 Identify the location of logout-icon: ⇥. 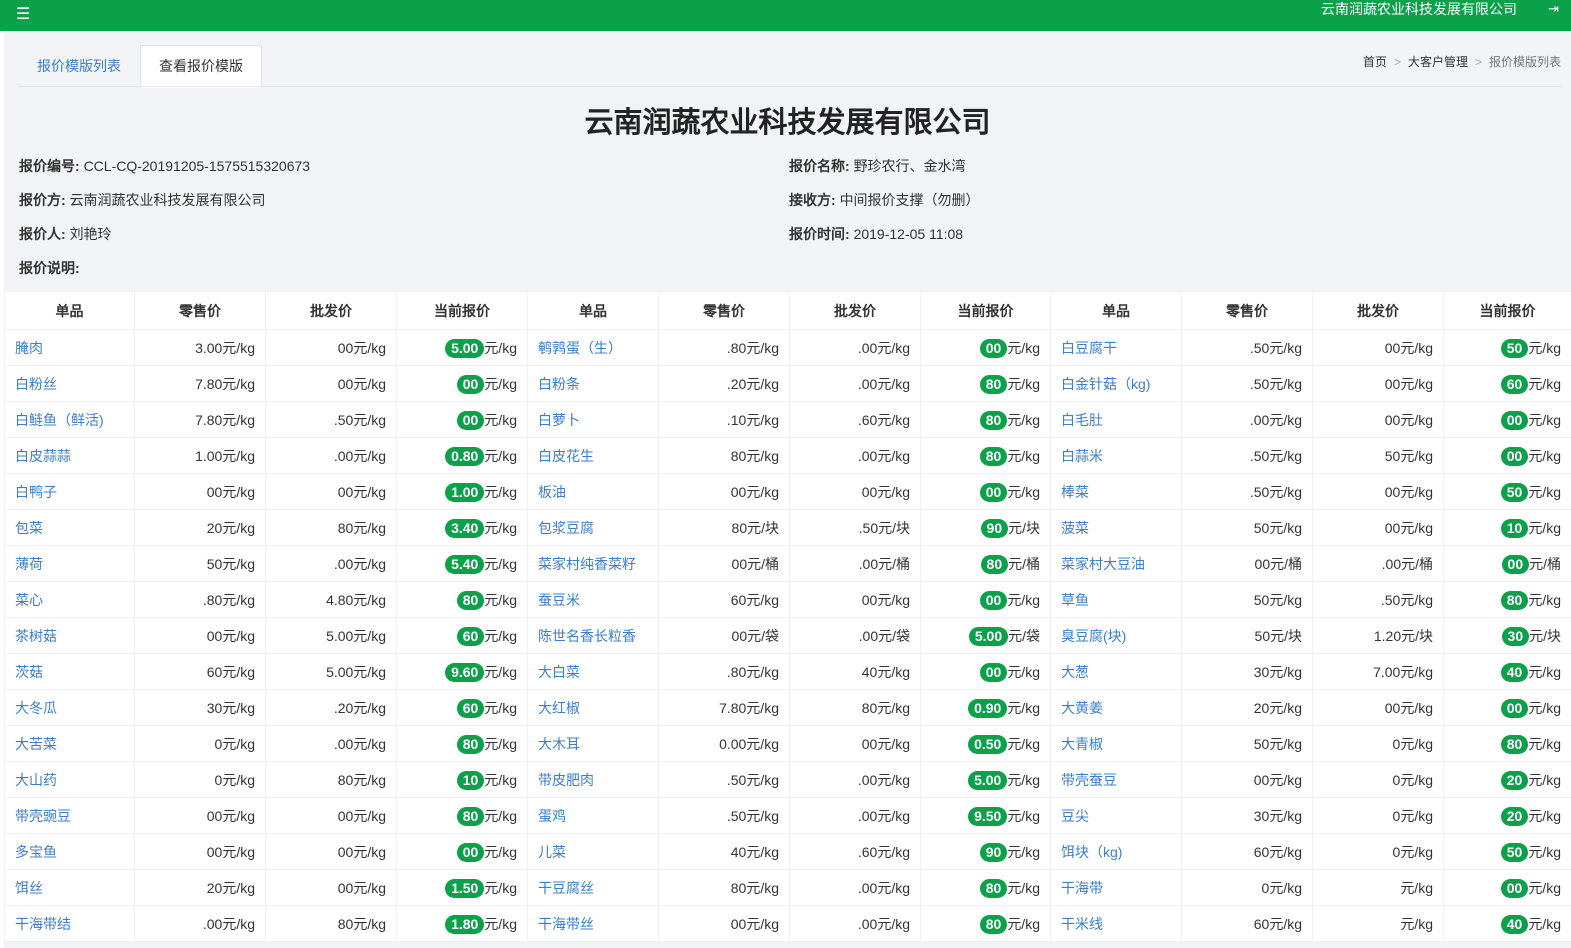
(1553, 9).